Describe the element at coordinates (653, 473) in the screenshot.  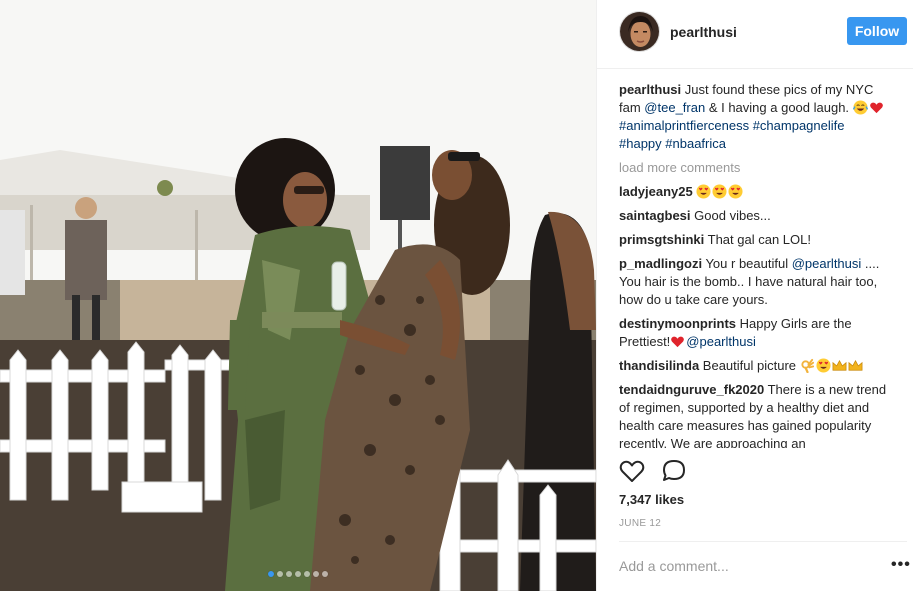
I see `post-actions` at that location.